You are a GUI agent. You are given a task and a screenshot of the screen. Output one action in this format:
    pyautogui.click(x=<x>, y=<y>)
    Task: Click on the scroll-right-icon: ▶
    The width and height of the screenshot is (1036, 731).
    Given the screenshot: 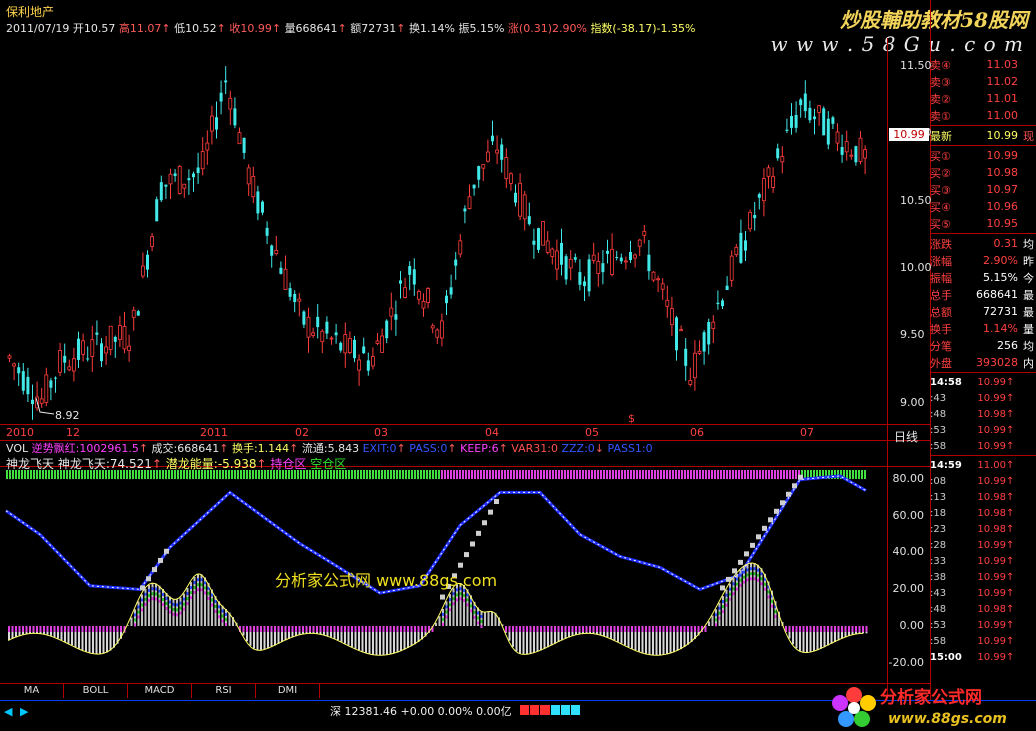 What is the action you would take?
    pyautogui.click(x=24, y=711)
    